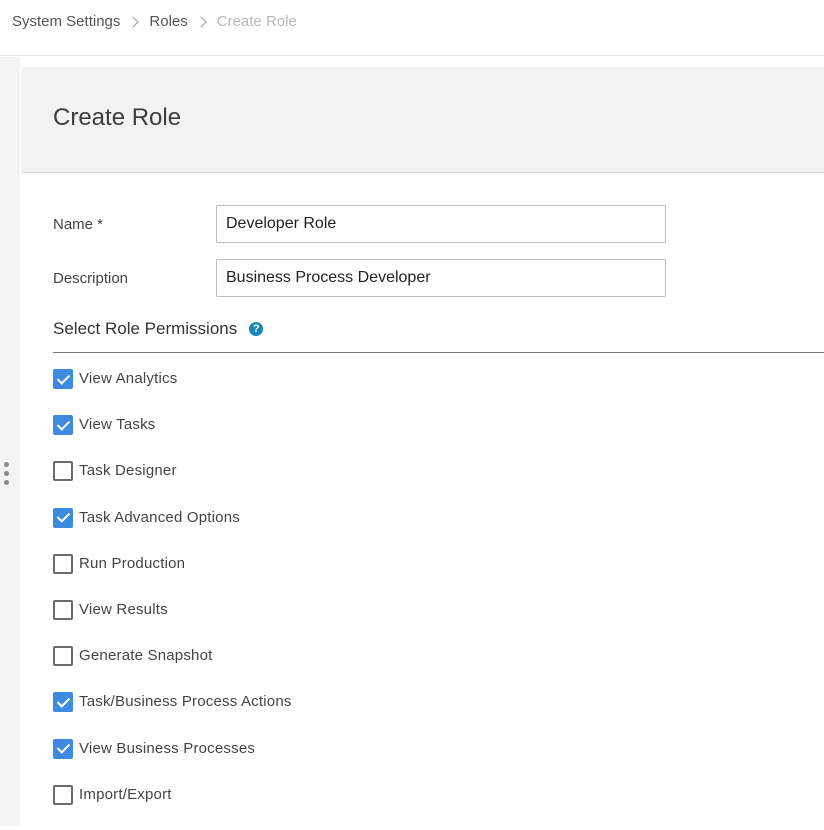  What do you see at coordinates (172, 714) in the screenshot?
I see `permission-task-business-process-actions: Task/Business Process Actions` at bounding box center [172, 714].